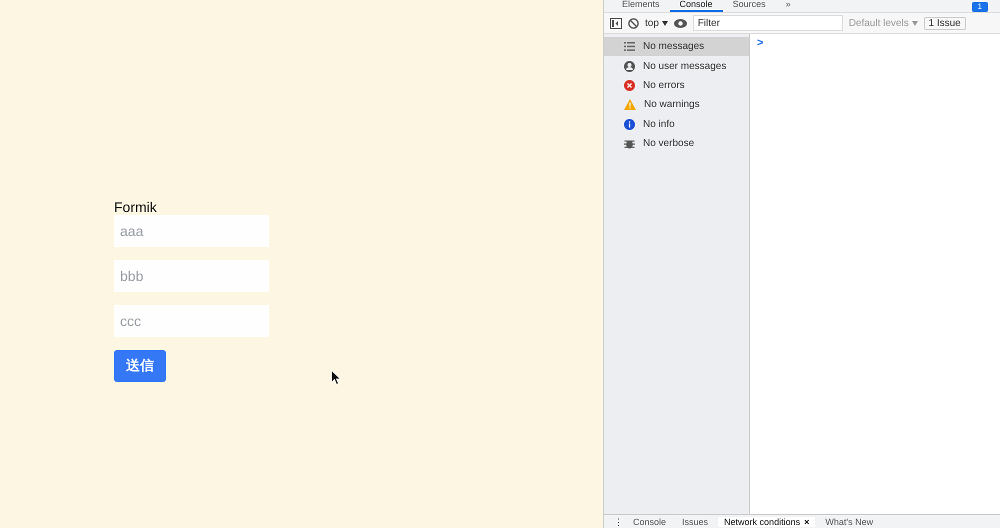 Image resolution: width=1000 pixels, height=528 pixels. Describe the element at coordinates (656, 23) in the screenshot. I see `context-dropdown: top` at that location.